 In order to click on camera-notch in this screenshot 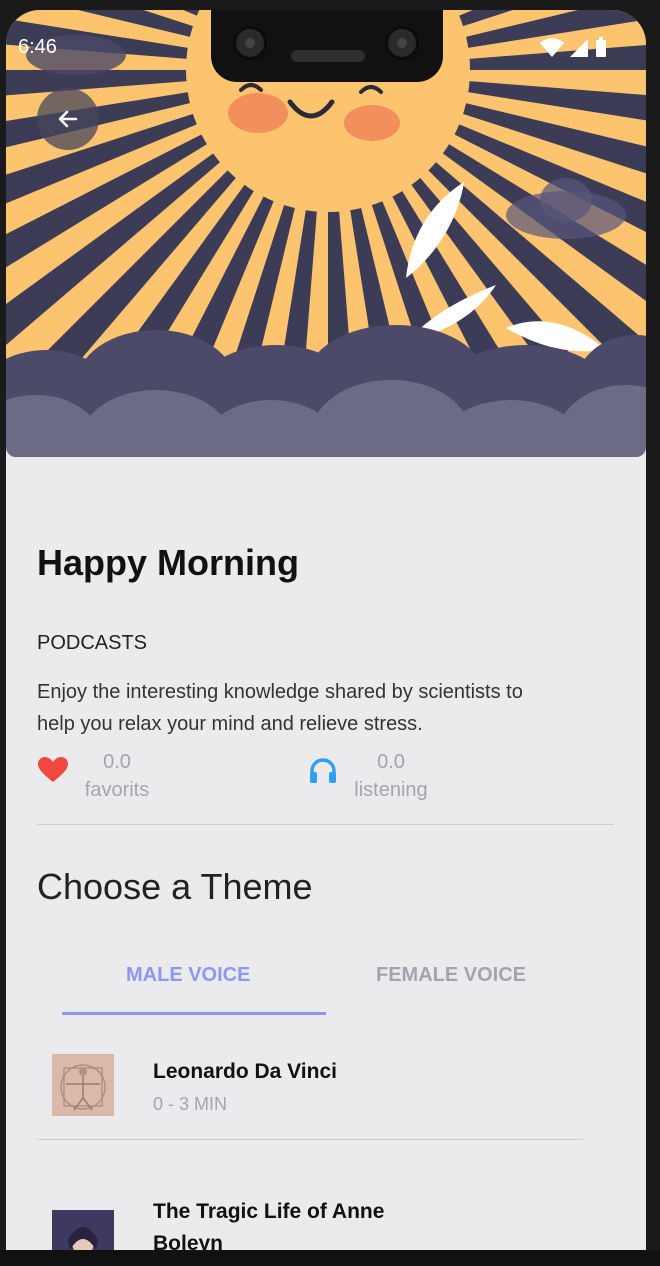, I will do `click(327, 46)`.